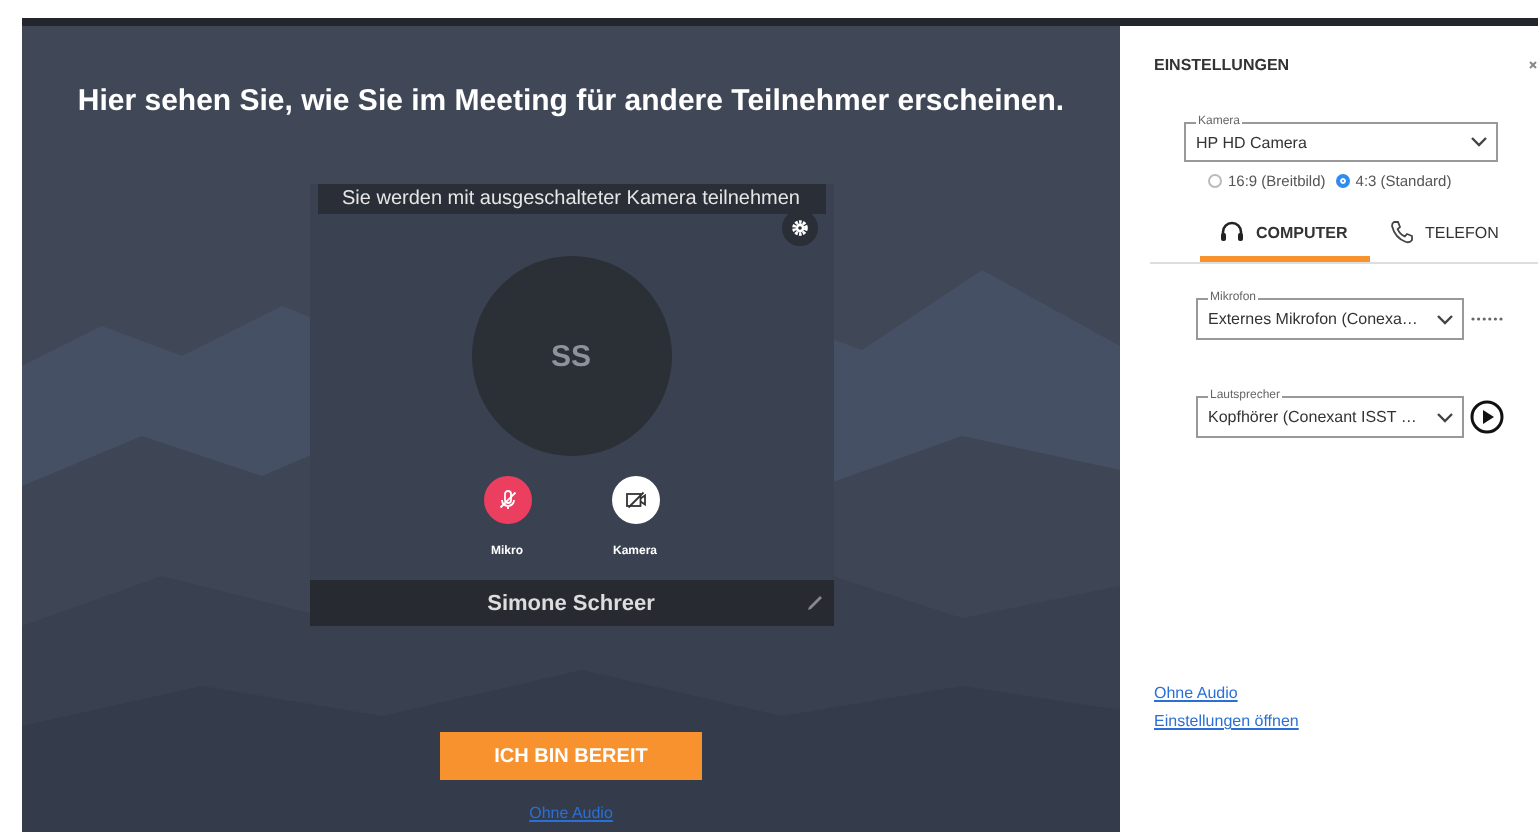  What do you see at coordinates (571, 603) in the screenshot?
I see `participant-name: Simone Schreer` at bounding box center [571, 603].